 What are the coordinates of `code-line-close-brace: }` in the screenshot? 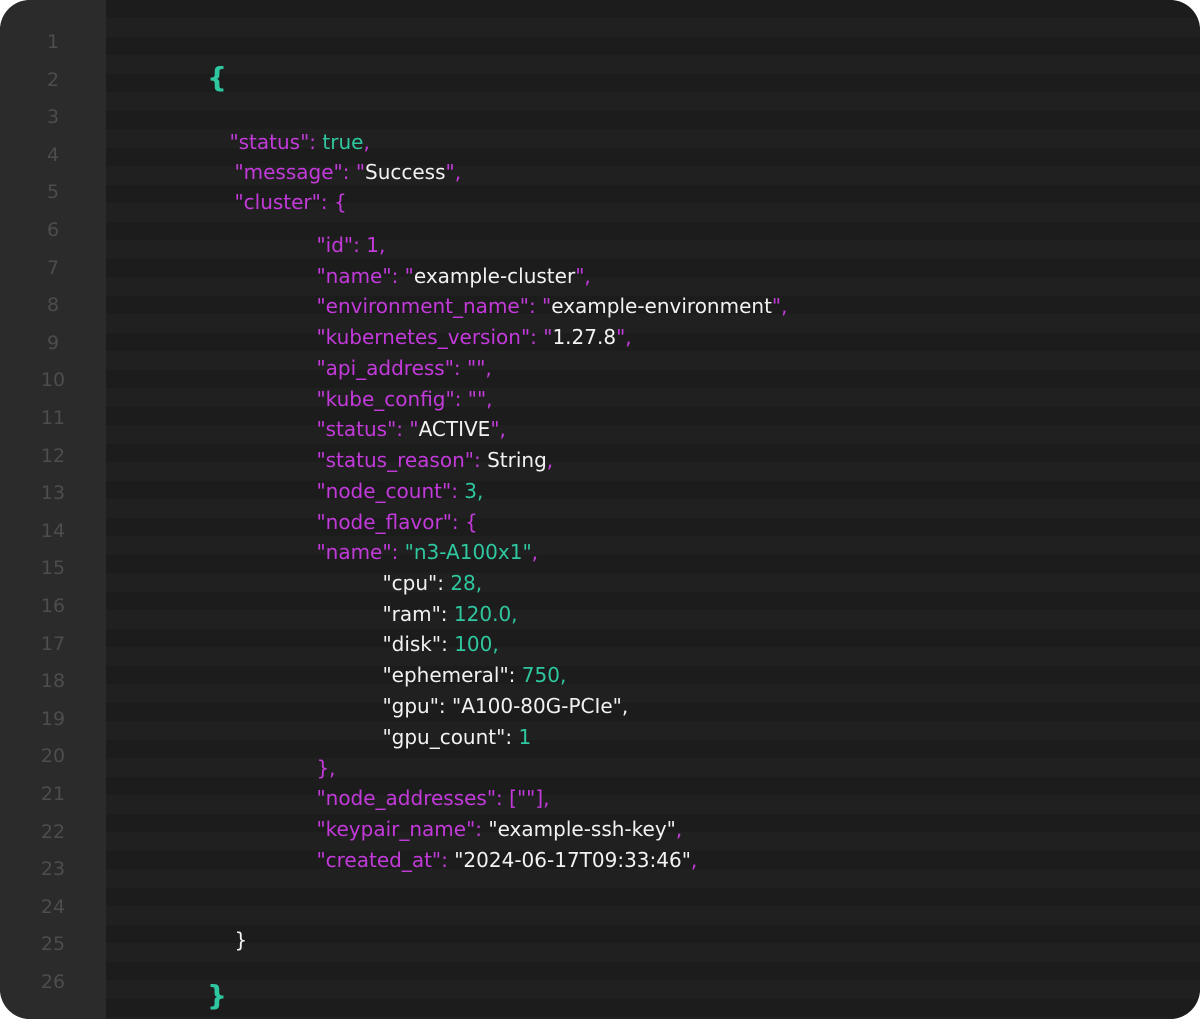 It's located at (197, 985).